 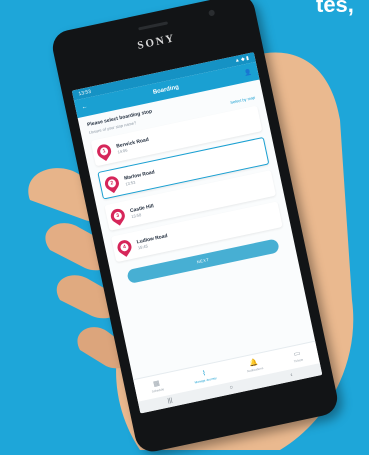 What do you see at coordinates (112, 183) in the screenshot?
I see `map-pin-icon: 2` at bounding box center [112, 183].